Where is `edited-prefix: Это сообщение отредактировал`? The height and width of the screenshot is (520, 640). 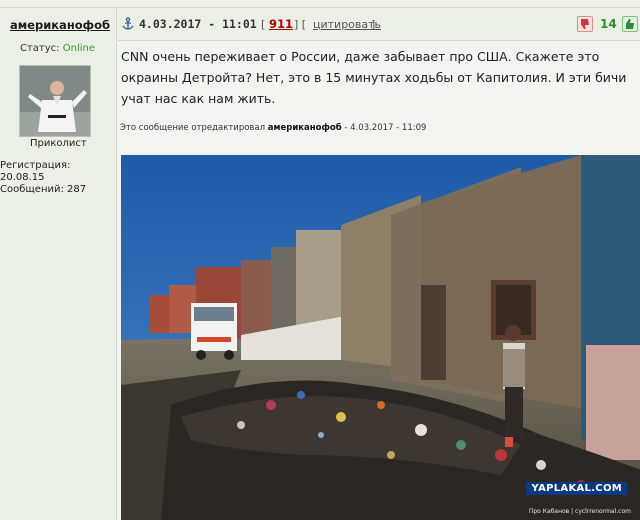 edited-prefix: Это сообщение отредактировал is located at coordinates (193, 128).